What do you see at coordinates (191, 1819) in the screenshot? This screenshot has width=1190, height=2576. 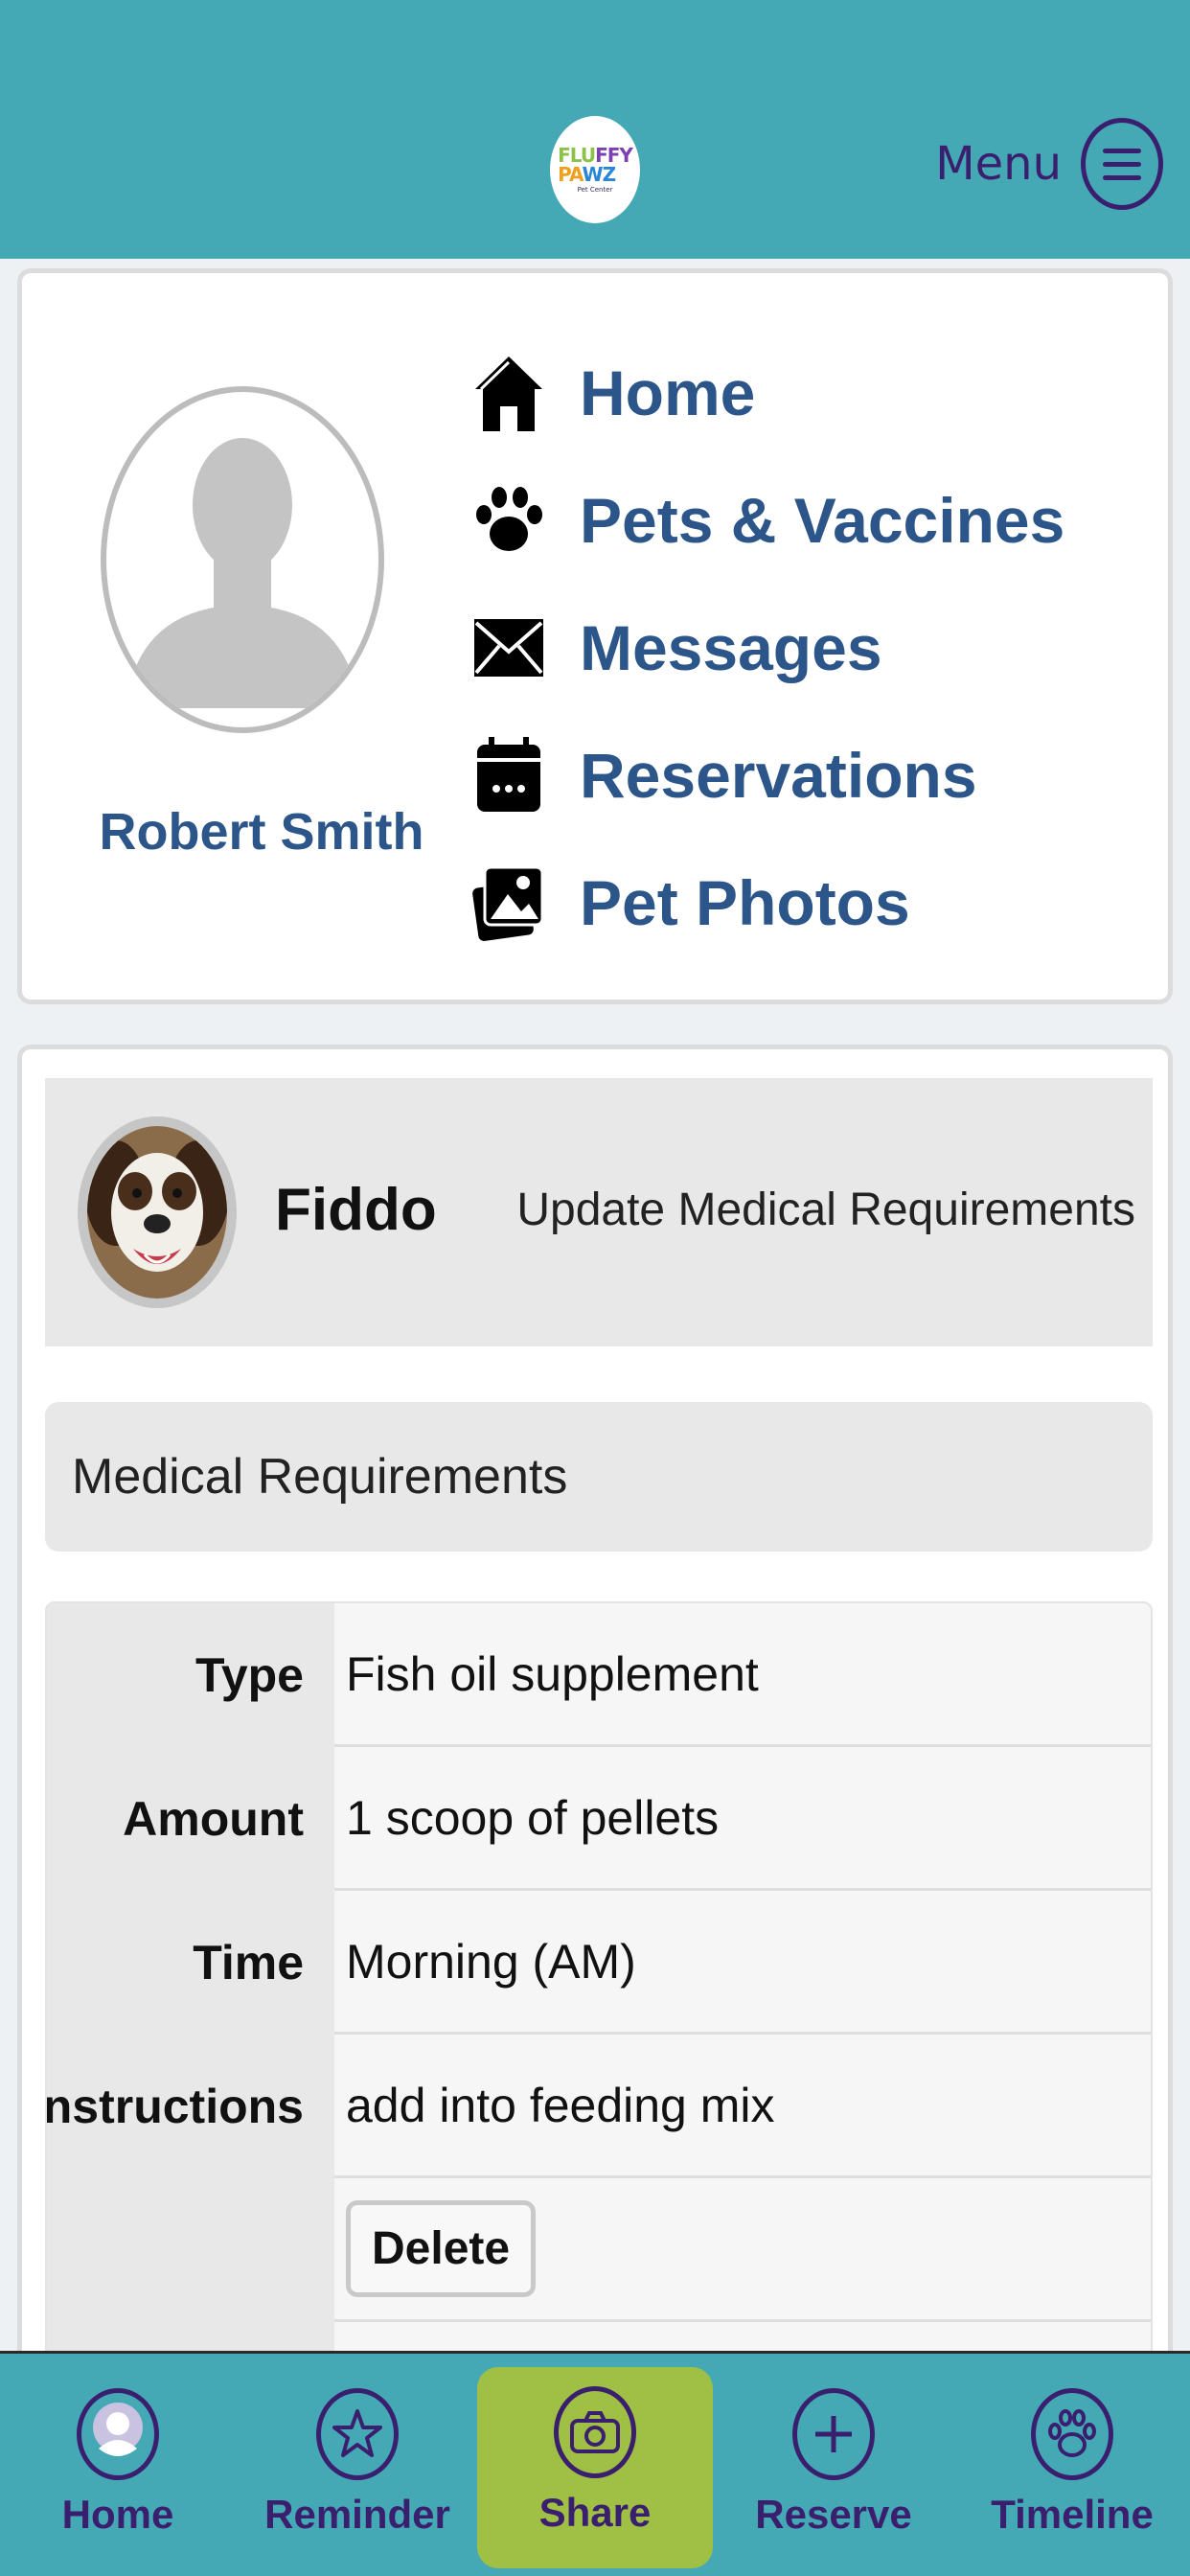 I see `field-label: Amount` at bounding box center [191, 1819].